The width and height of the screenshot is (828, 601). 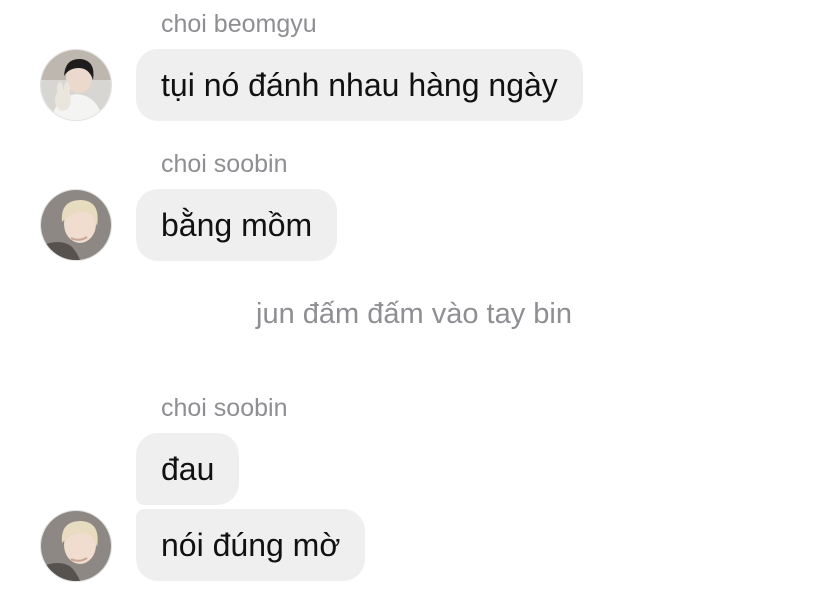 I want to click on beomgyu-avatar-icon, so click(x=76, y=85).